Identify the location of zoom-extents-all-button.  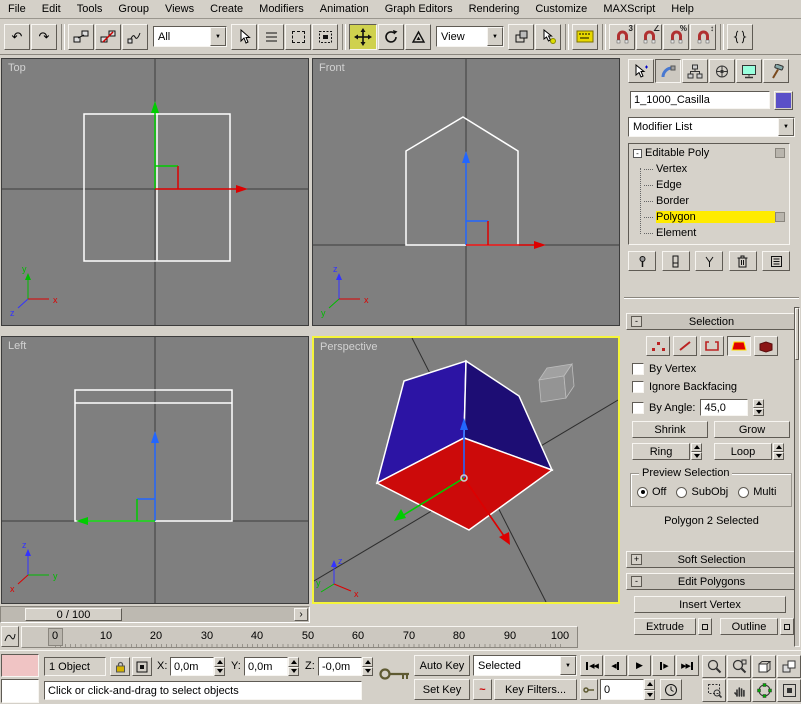
(789, 666).